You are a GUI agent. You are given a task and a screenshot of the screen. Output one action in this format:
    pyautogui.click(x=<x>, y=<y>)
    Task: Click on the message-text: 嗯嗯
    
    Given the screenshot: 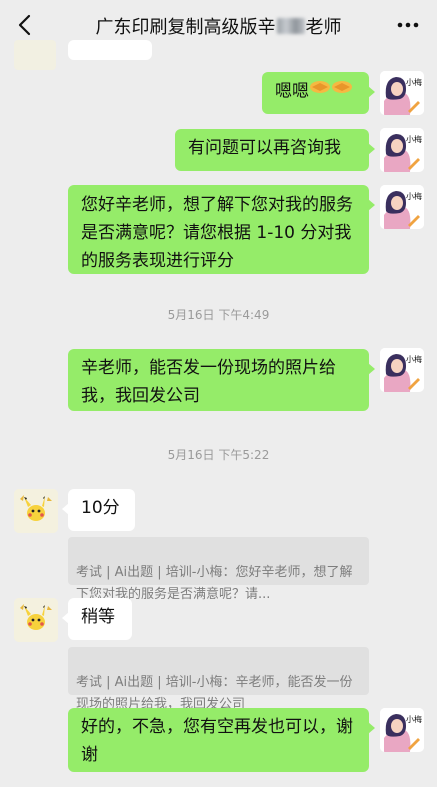 What is the action you would take?
    pyautogui.click(x=292, y=91)
    